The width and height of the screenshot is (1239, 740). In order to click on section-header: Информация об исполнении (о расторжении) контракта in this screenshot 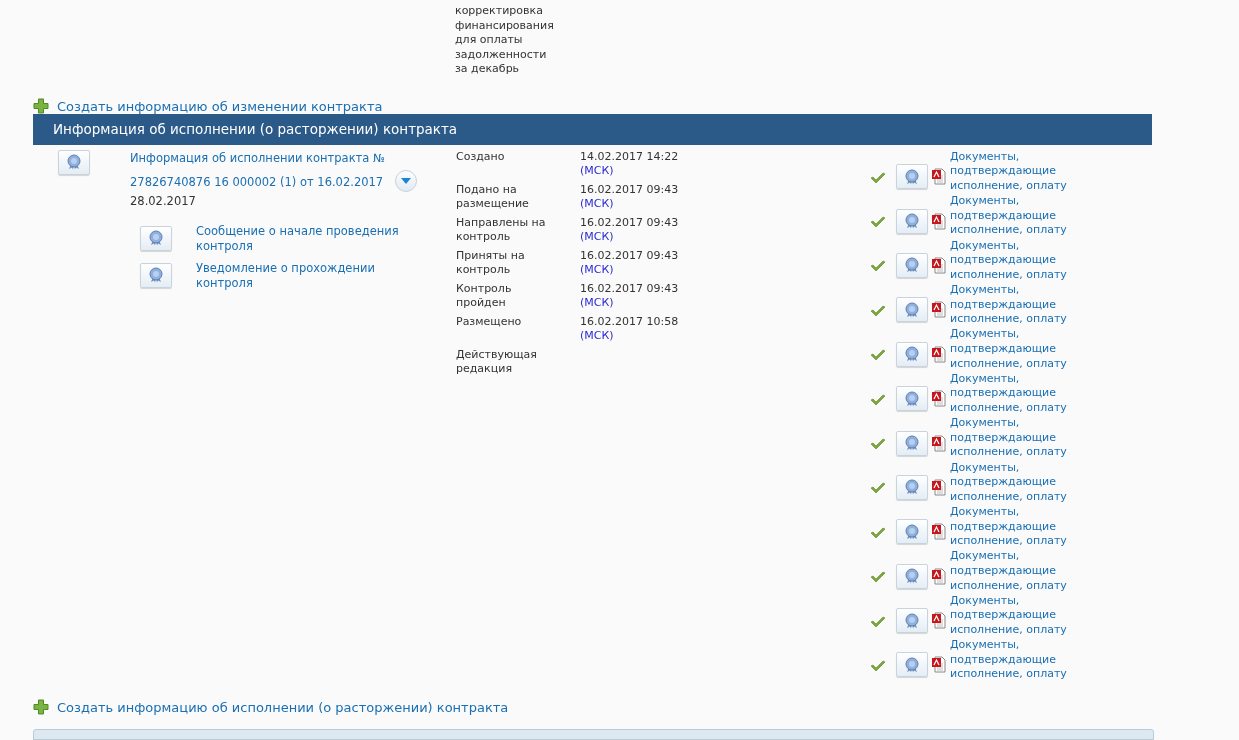, I will do `click(592, 129)`.